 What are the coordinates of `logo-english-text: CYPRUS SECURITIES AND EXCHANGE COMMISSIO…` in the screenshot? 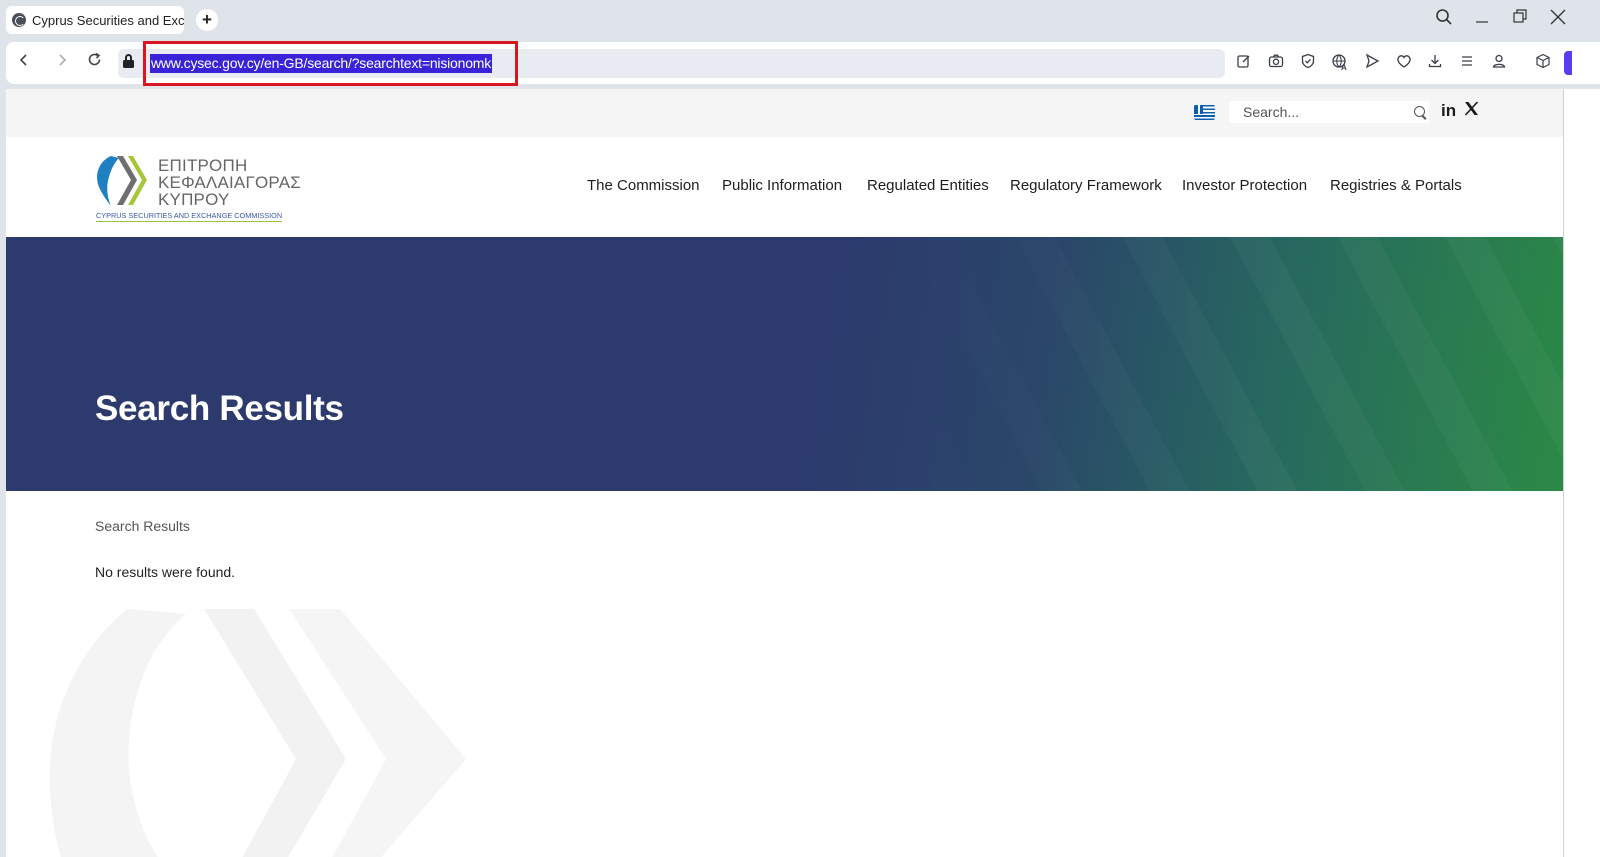 It's located at (189, 216).